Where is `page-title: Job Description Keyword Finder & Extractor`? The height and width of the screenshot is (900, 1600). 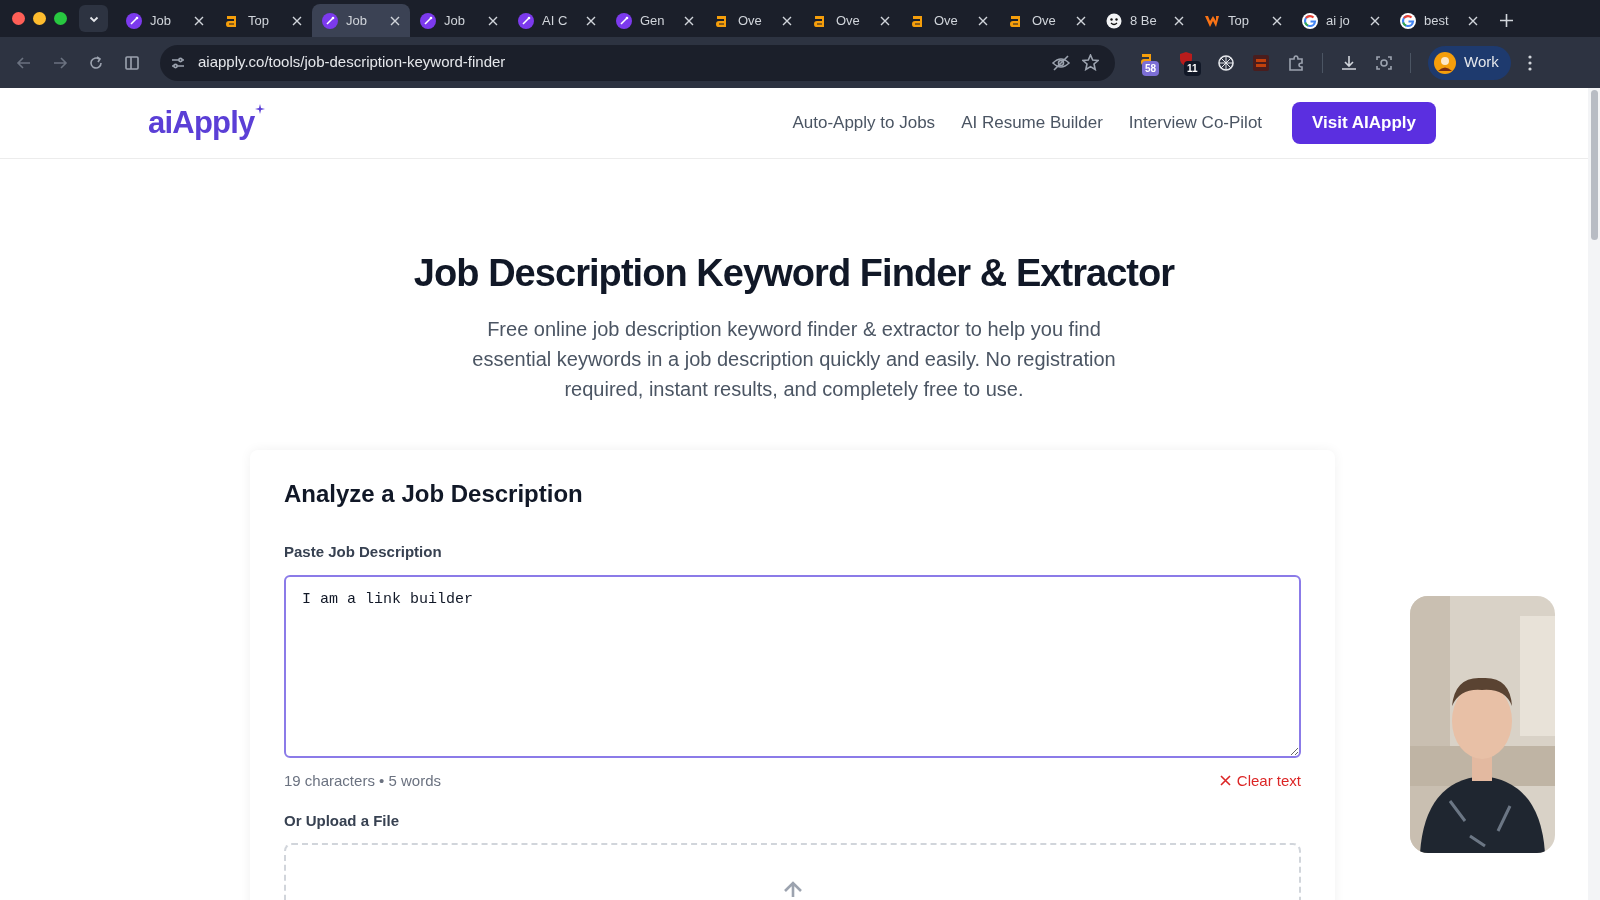 page-title: Job Description Keyword Finder & Extractor is located at coordinates (794, 273).